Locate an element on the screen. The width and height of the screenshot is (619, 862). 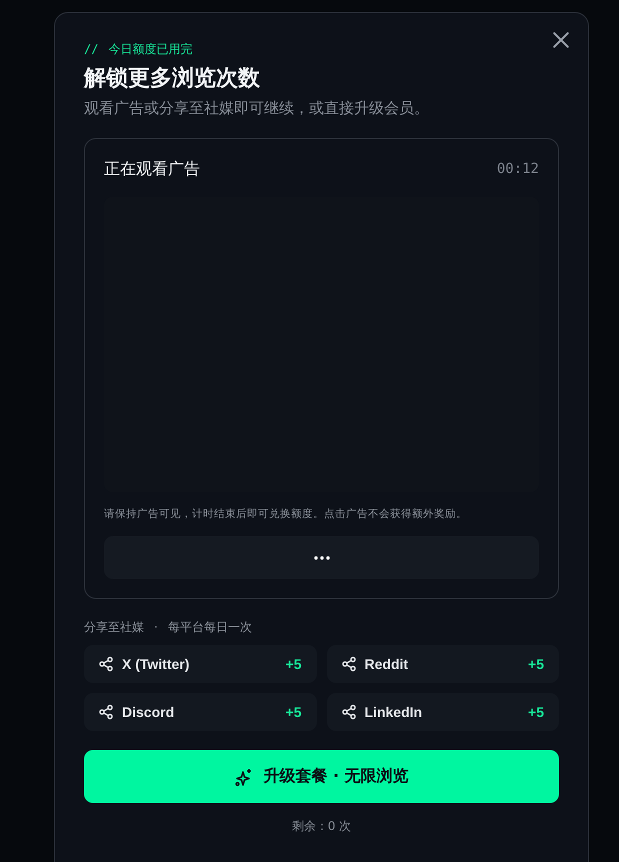
share-button: Discord +5 is located at coordinates (200, 712).